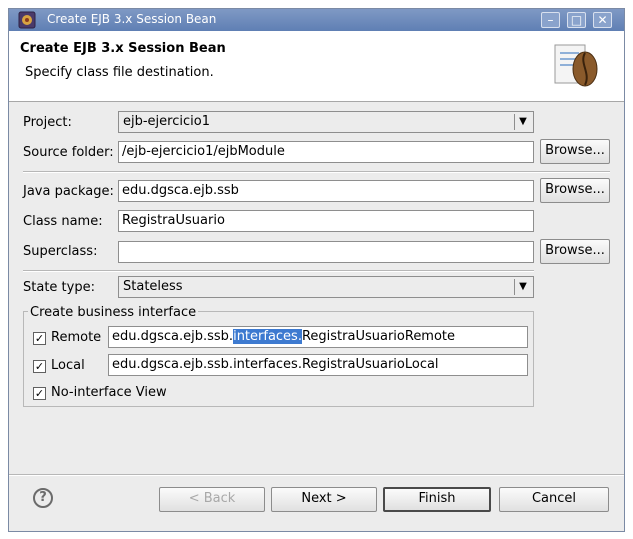  I want to click on close-icon: ✕, so click(602, 20).